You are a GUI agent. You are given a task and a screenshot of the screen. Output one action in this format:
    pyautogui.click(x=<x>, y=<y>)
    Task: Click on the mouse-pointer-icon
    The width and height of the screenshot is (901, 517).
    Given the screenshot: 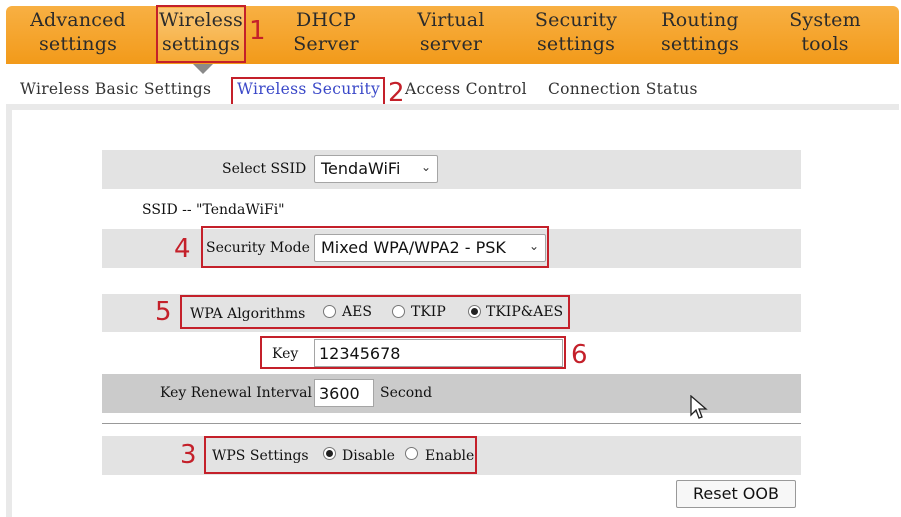 What is the action you would take?
    pyautogui.click(x=699, y=407)
    